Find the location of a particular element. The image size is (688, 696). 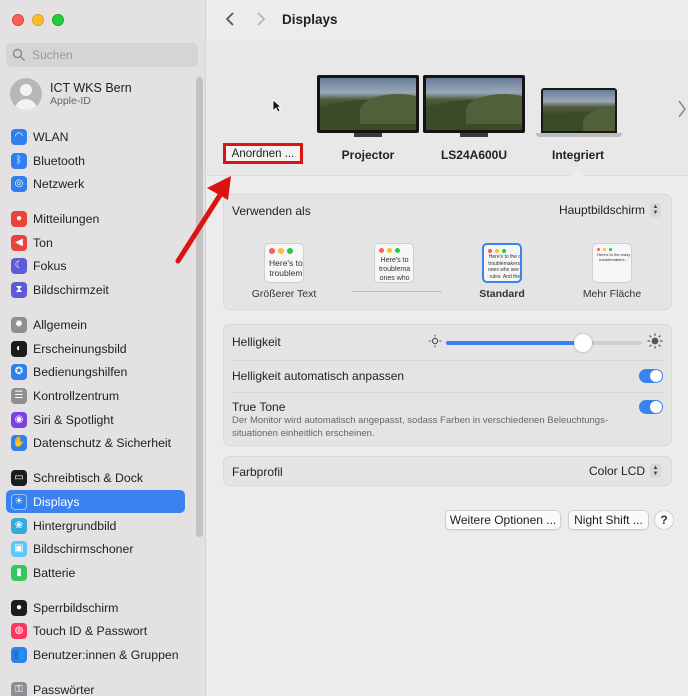

sidebar-item-erscheinungsbild: ◐ Erscheinungsbild is located at coordinates (95, 348).